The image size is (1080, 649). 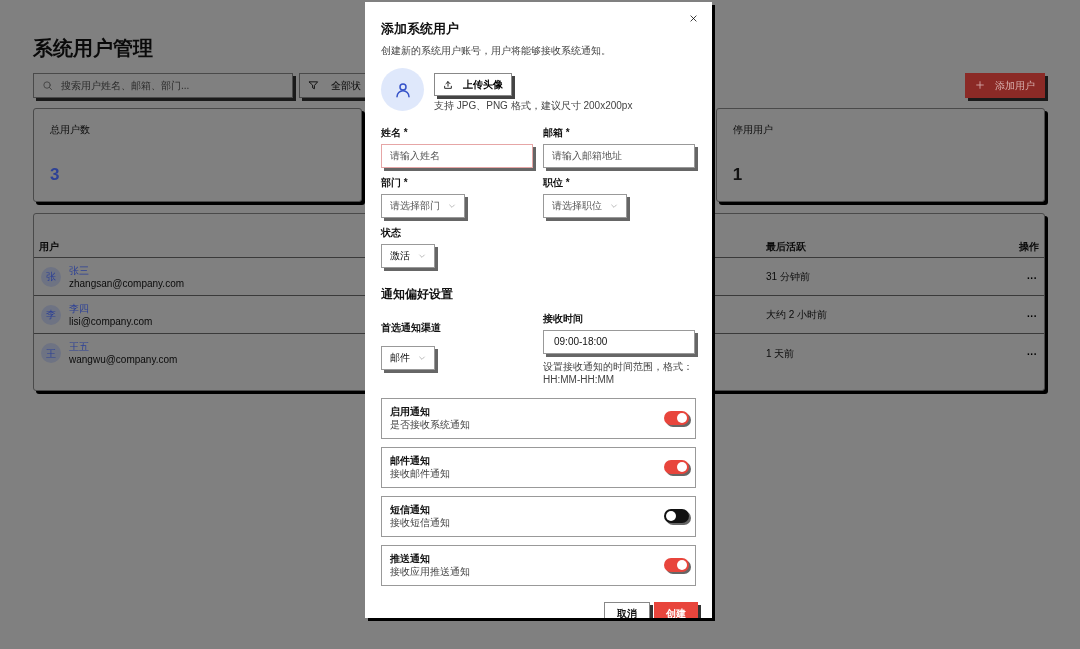 I want to click on user-avatar: 李, so click(x=51, y=314).